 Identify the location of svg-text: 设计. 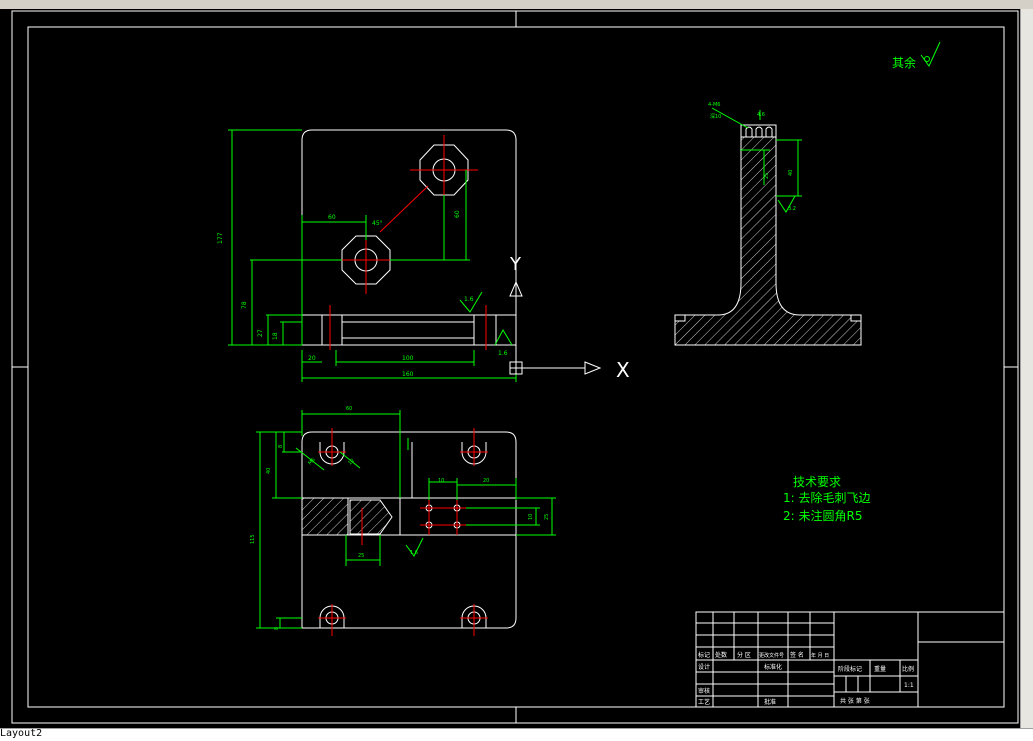
(704, 667).